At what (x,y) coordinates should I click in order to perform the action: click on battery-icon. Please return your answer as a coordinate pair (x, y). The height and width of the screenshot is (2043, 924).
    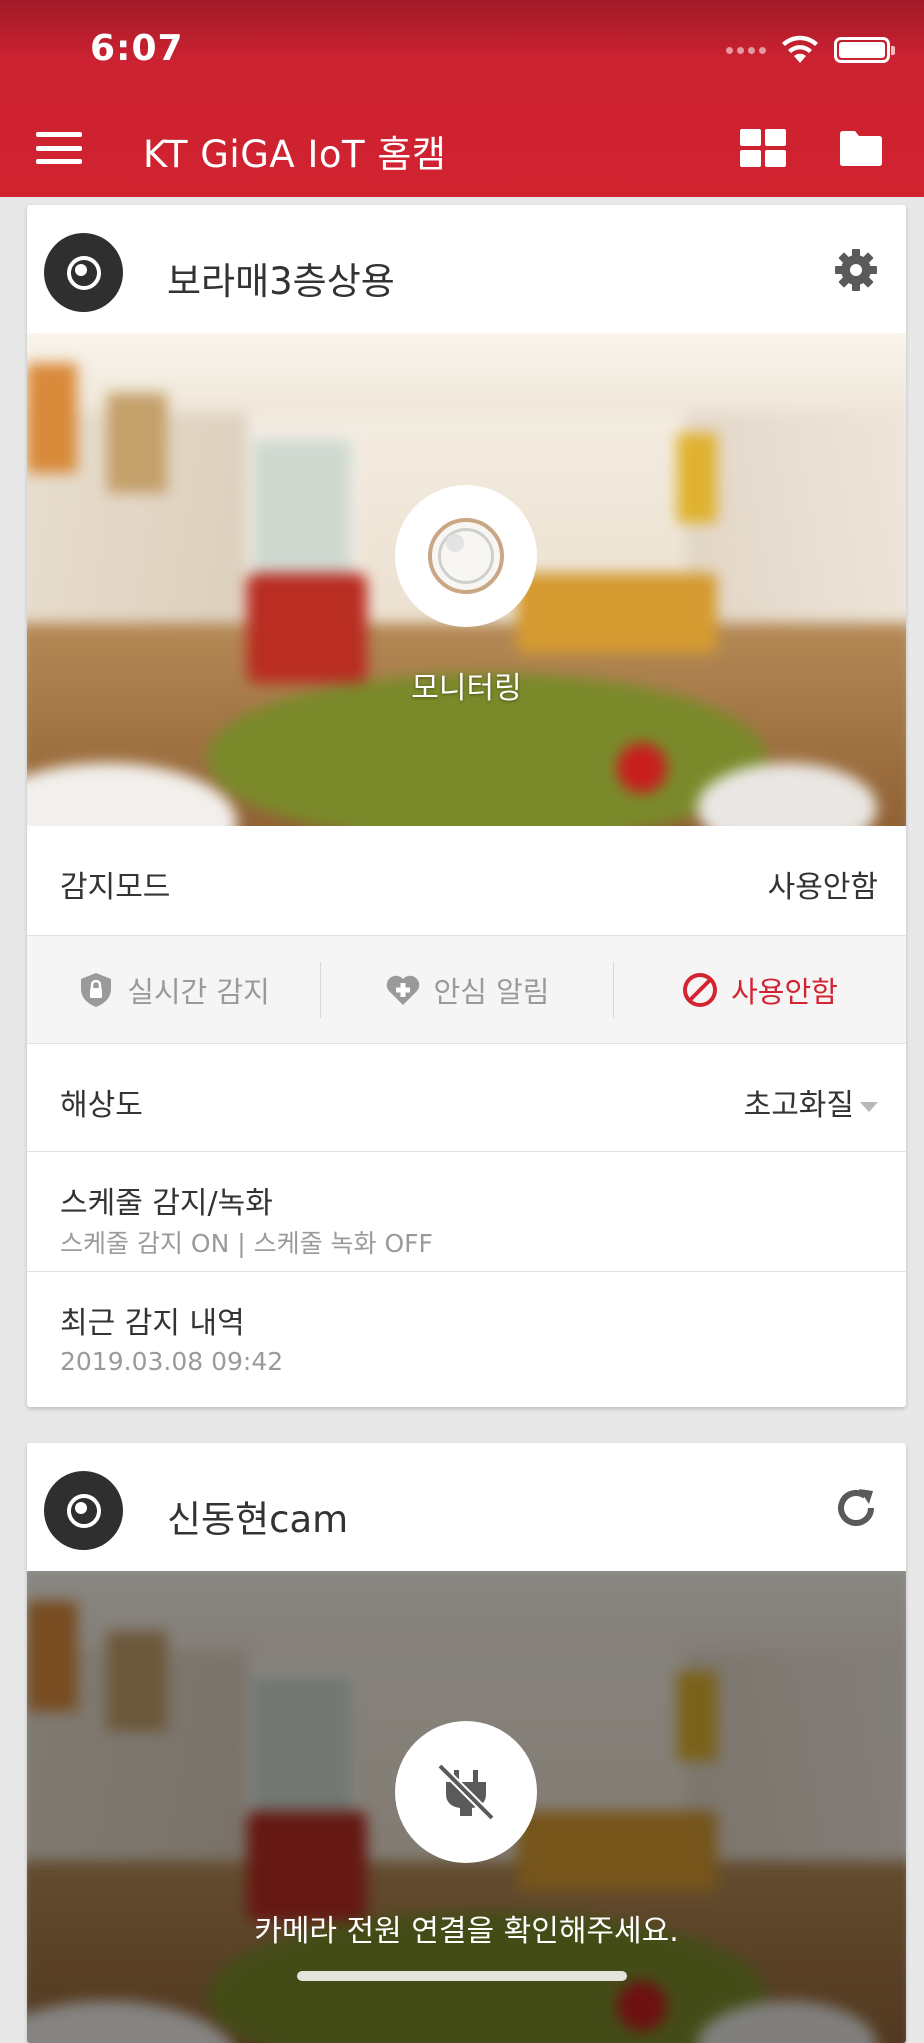
    Looking at the image, I should click on (864, 50).